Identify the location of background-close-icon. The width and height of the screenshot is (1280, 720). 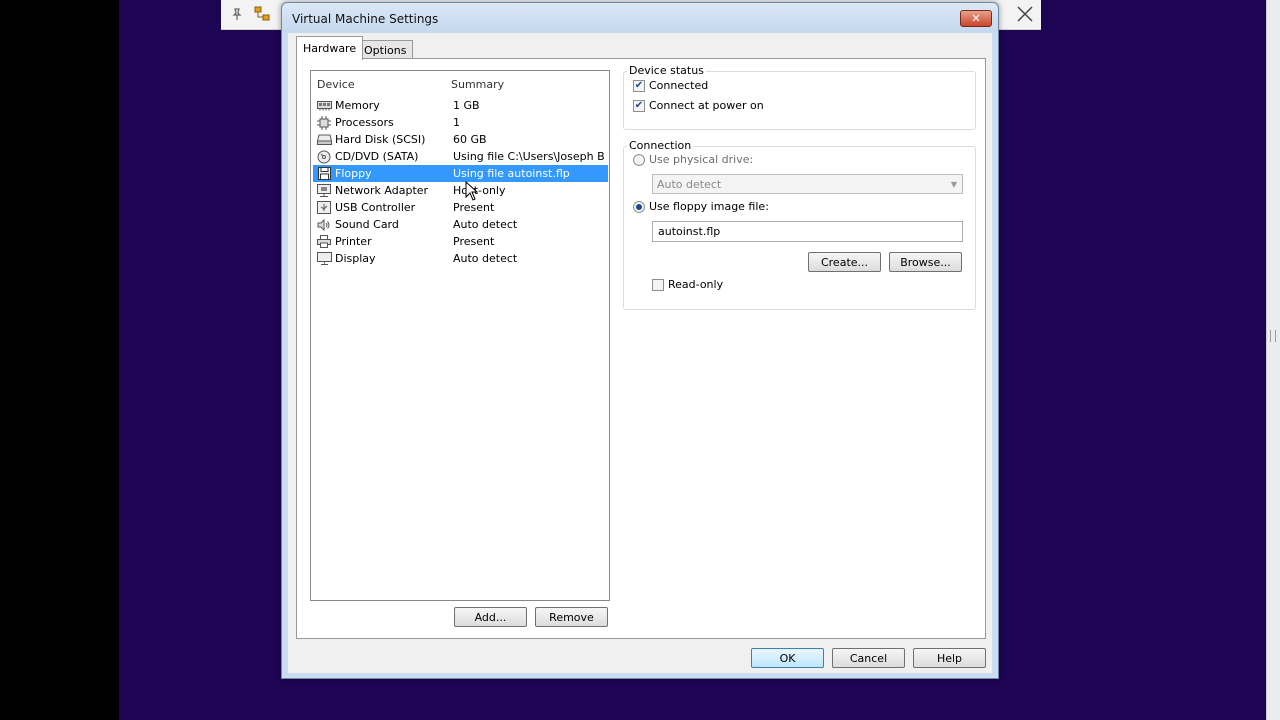
(1025, 14).